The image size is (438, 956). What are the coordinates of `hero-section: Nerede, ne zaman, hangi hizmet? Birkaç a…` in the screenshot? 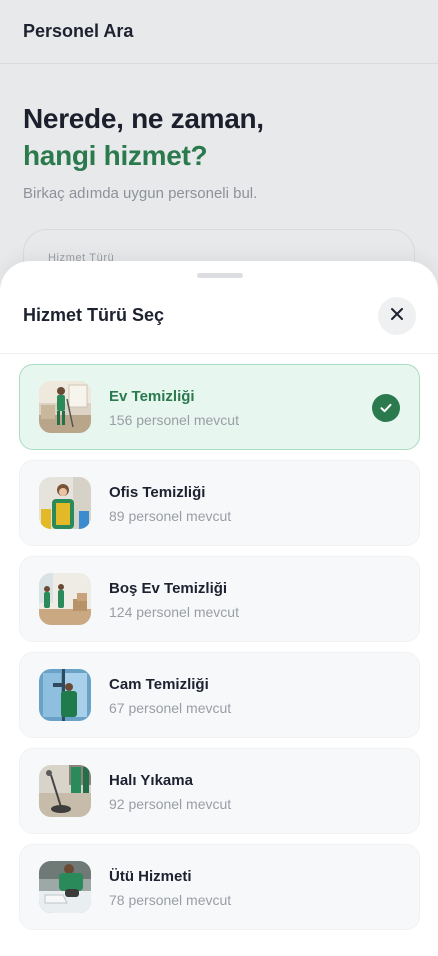 It's located at (219, 133).